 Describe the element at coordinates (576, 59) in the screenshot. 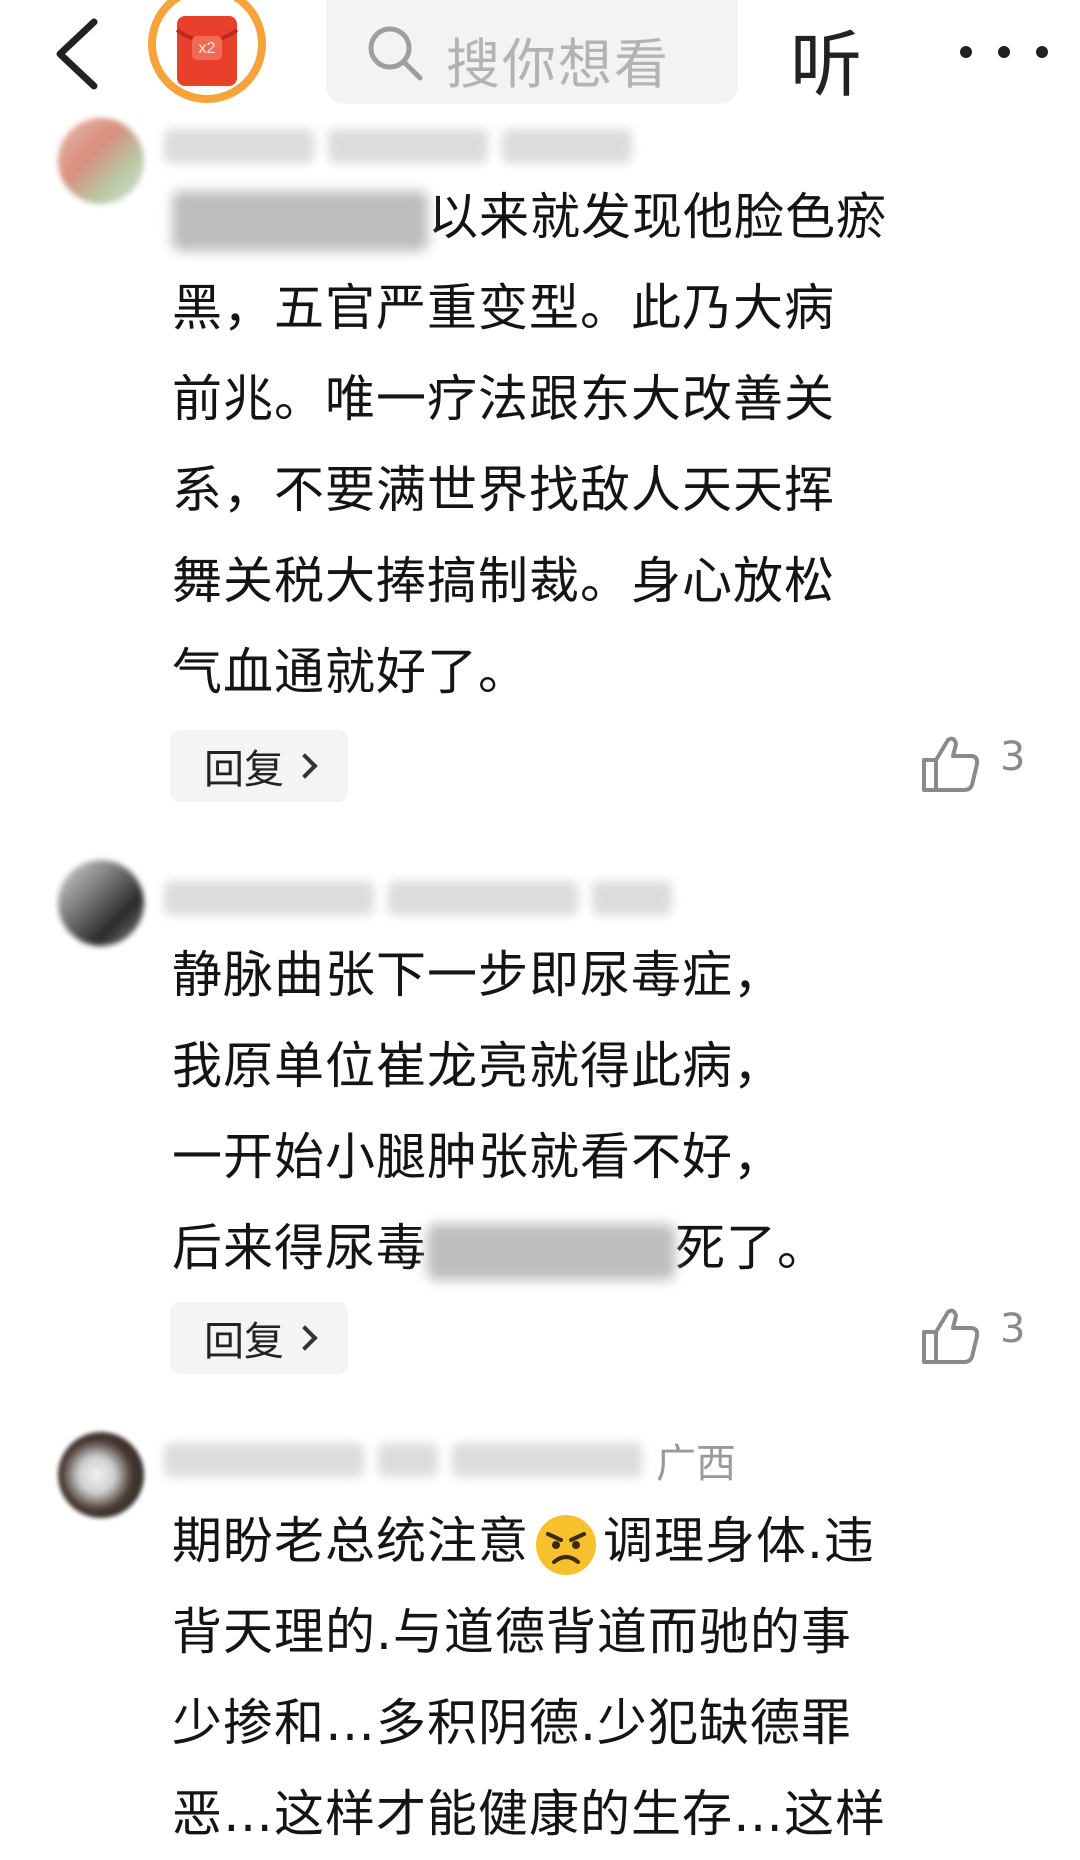

I see `search-input: 搜你想看` at that location.